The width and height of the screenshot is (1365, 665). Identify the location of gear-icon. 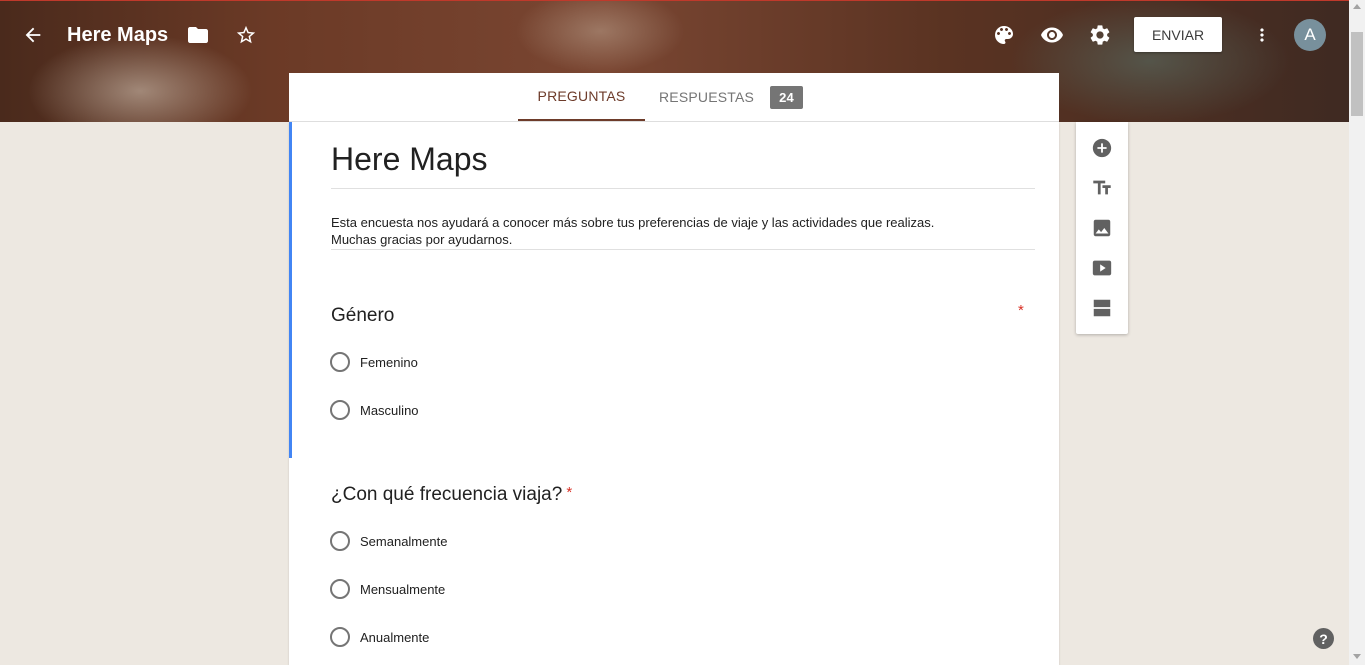
(1100, 35).